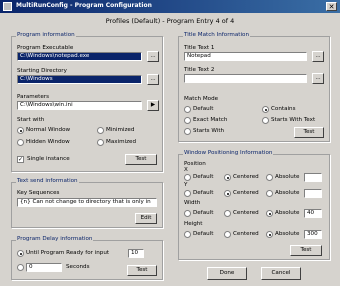  What do you see at coordinates (187, 120) in the screenshot?
I see `match-exact-radio` at bounding box center [187, 120].